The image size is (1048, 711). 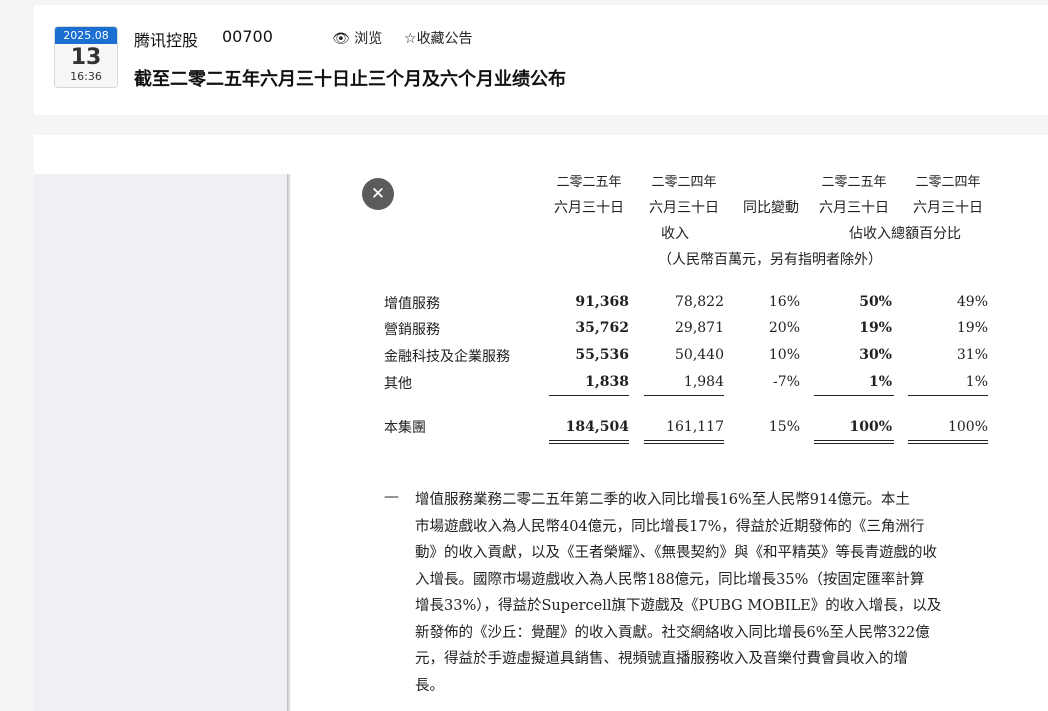 What do you see at coordinates (670, 579) in the screenshot?
I see `paragraph-line: 入增長。國際市場遊戲收入為人民幣188億元，同比增長35%（按固定匯率計算` at bounding box center [670, 579].